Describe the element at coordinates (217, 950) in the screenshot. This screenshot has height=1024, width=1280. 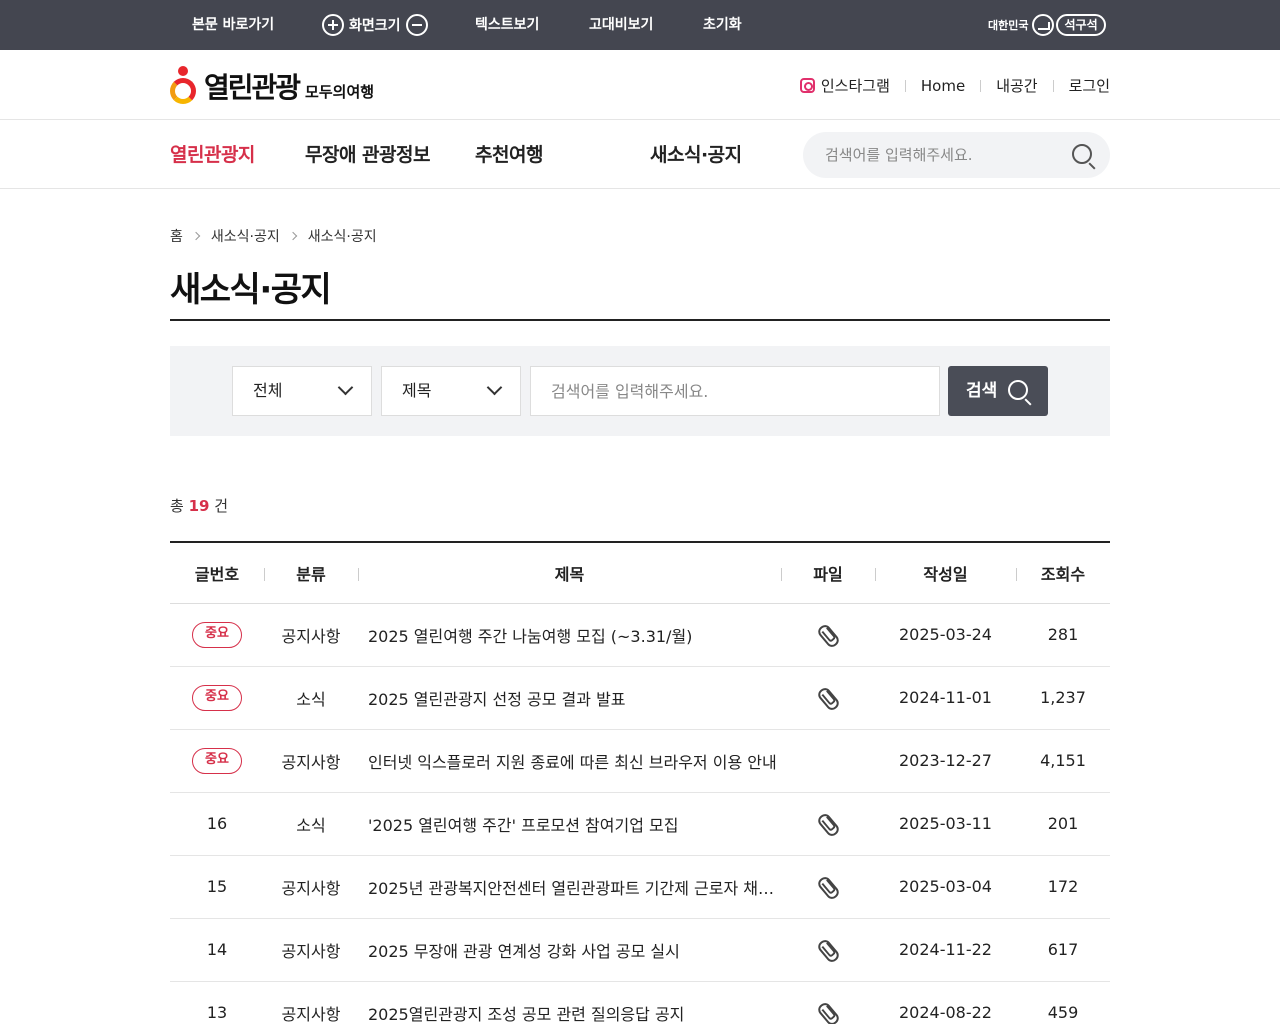
I see `row-number: 14` at that location.